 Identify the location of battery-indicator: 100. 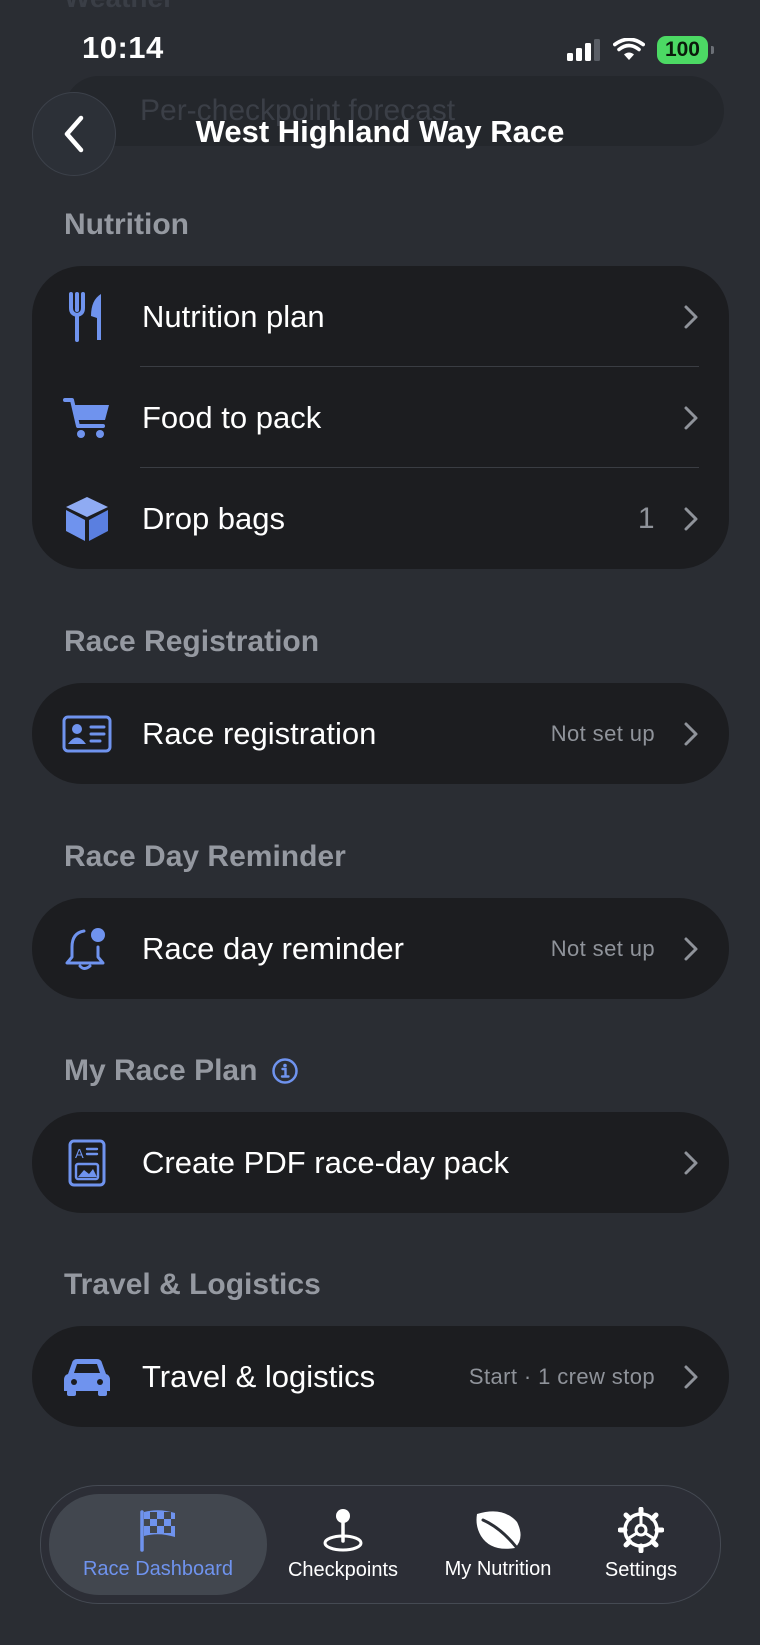
(685, 50).